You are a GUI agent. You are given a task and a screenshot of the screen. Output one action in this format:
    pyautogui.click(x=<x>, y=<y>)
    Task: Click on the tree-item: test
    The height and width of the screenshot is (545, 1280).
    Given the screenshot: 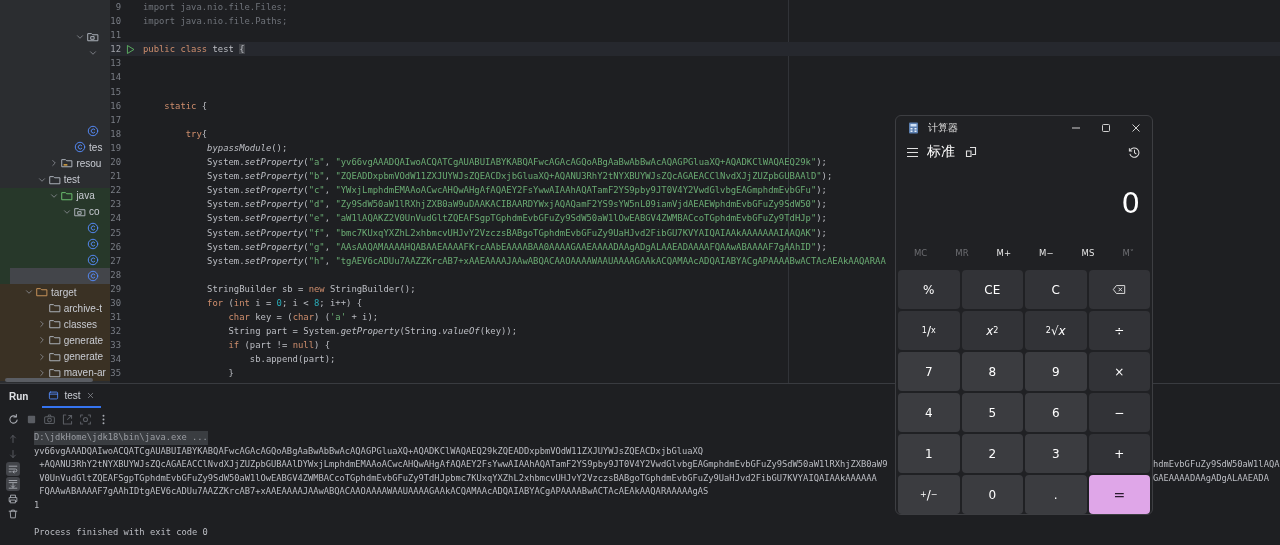 What is the action you would take?
    pyautogui.click(x=55, y=179)
    